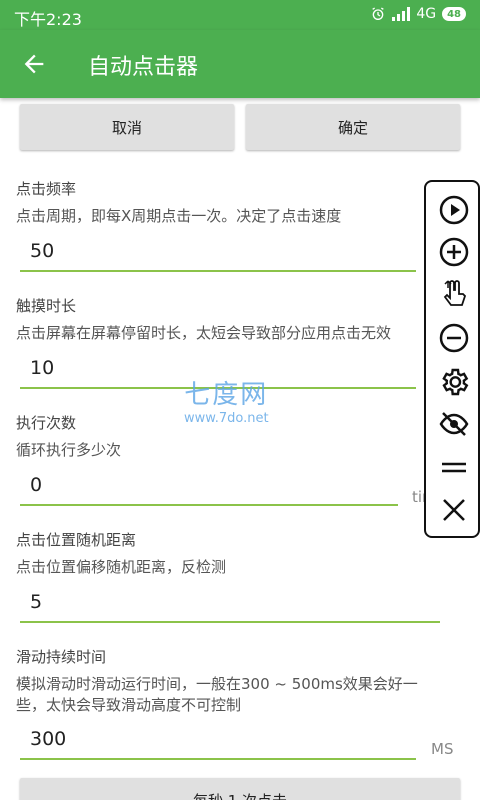 This screenshot has width=480, height=800. I want to click on watermark-url: www.7do.net, so click(226, 418).